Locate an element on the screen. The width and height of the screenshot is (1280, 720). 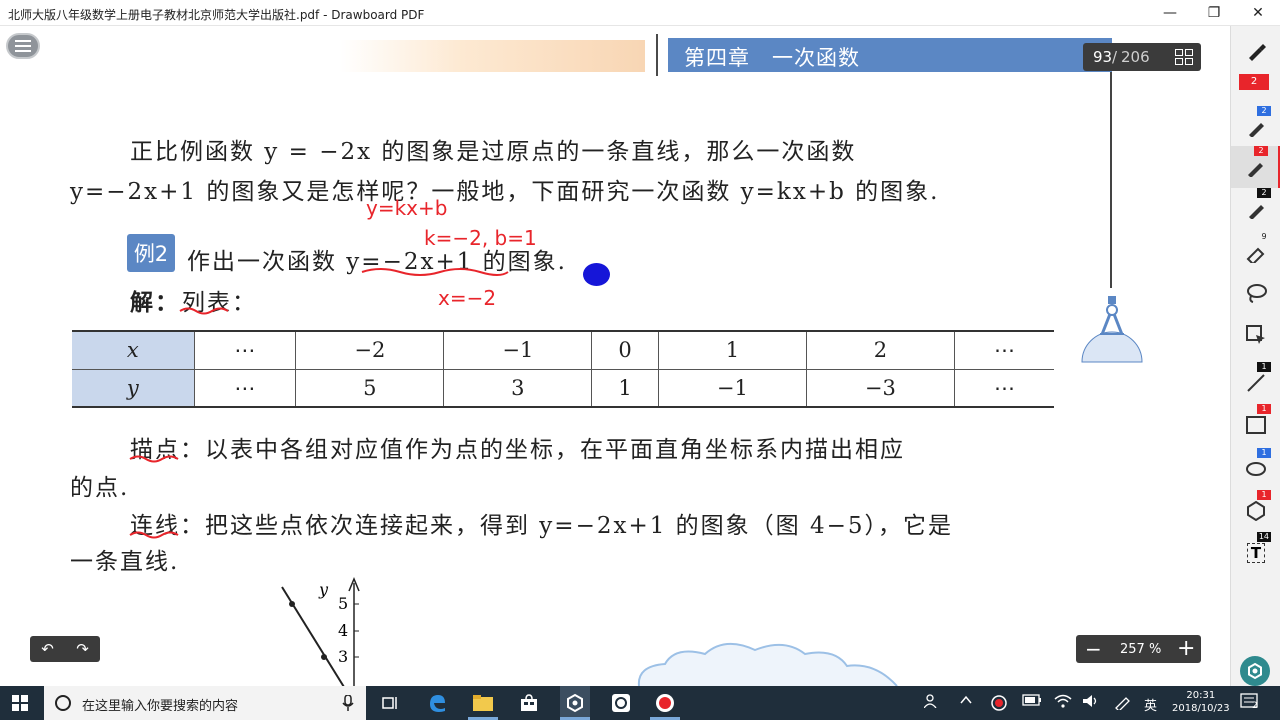
volume-icon is located at coordinates (1091, 702).